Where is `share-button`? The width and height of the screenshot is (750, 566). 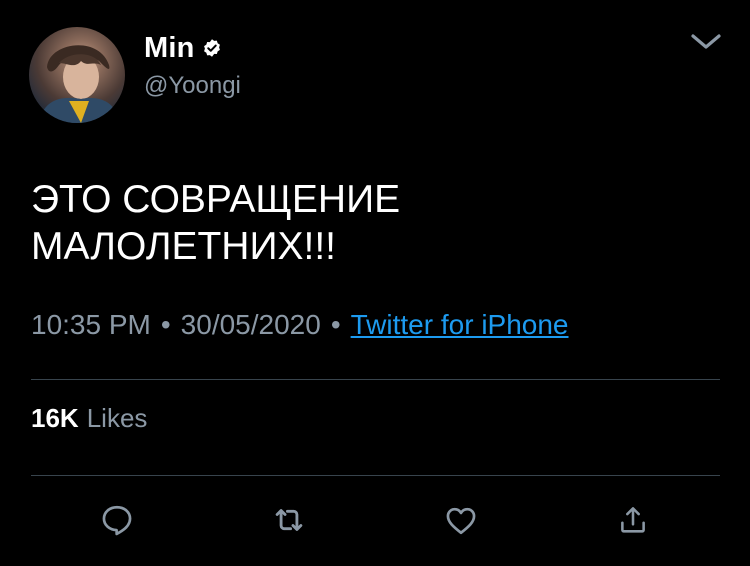
share-button is located at coordinates (633, 520).